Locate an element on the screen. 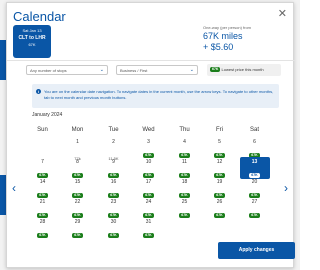  day-number: 24 is located at coordinates (148, 202).